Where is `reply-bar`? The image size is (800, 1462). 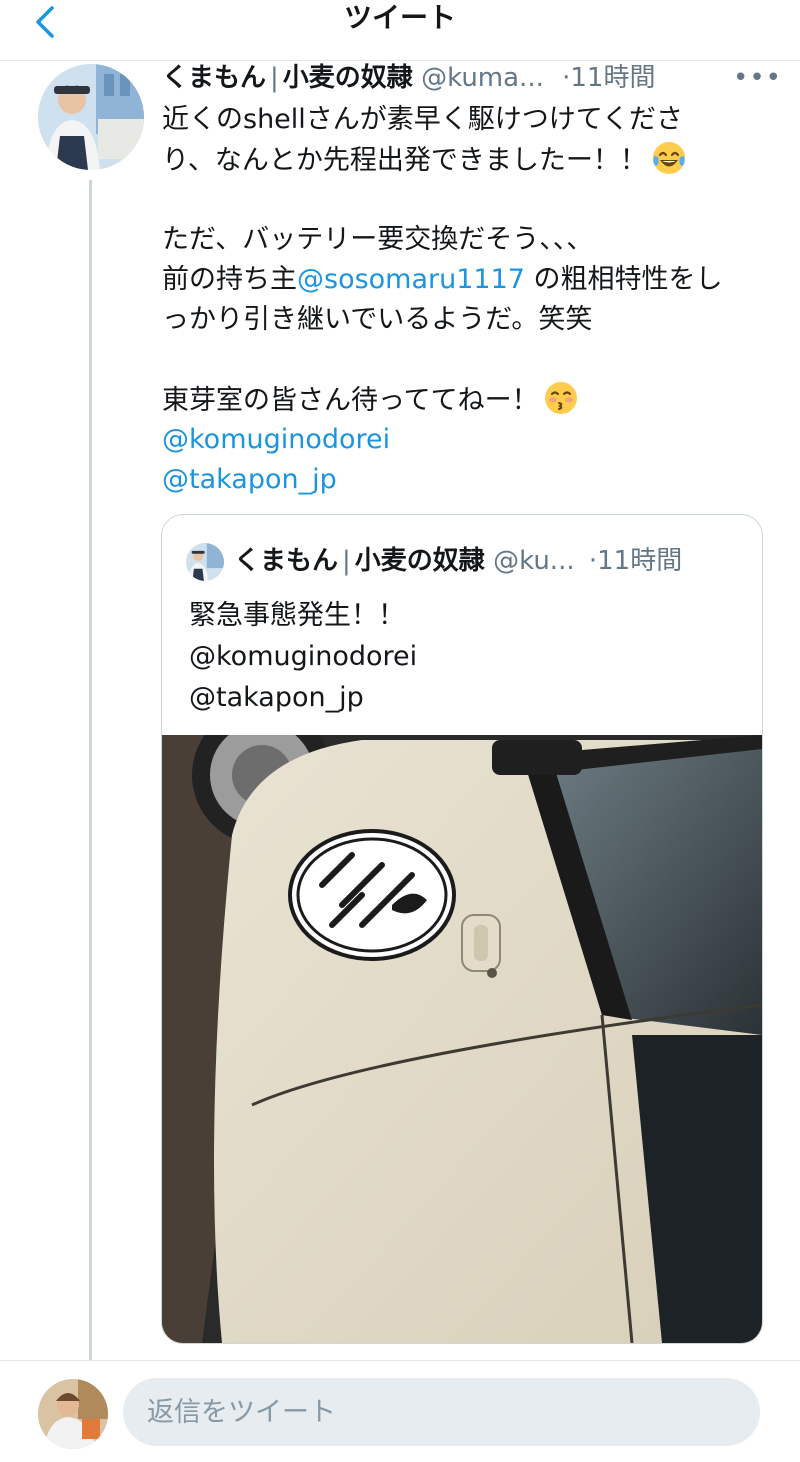
reply-bar is located at coordinates (400, 1411).